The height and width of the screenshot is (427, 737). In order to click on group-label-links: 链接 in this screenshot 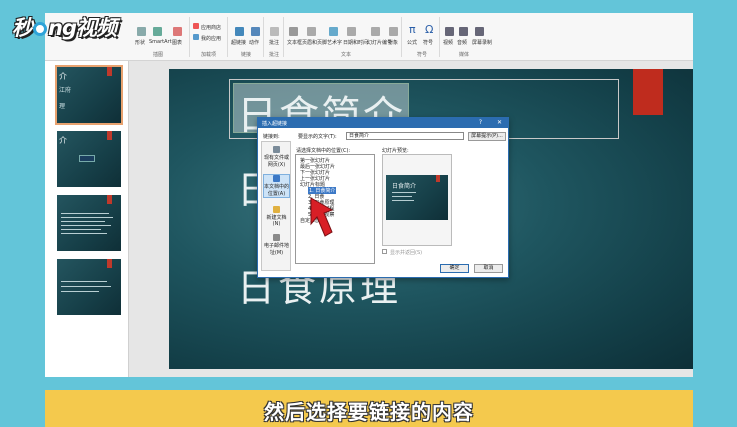, I will do `click(246, 55)`.